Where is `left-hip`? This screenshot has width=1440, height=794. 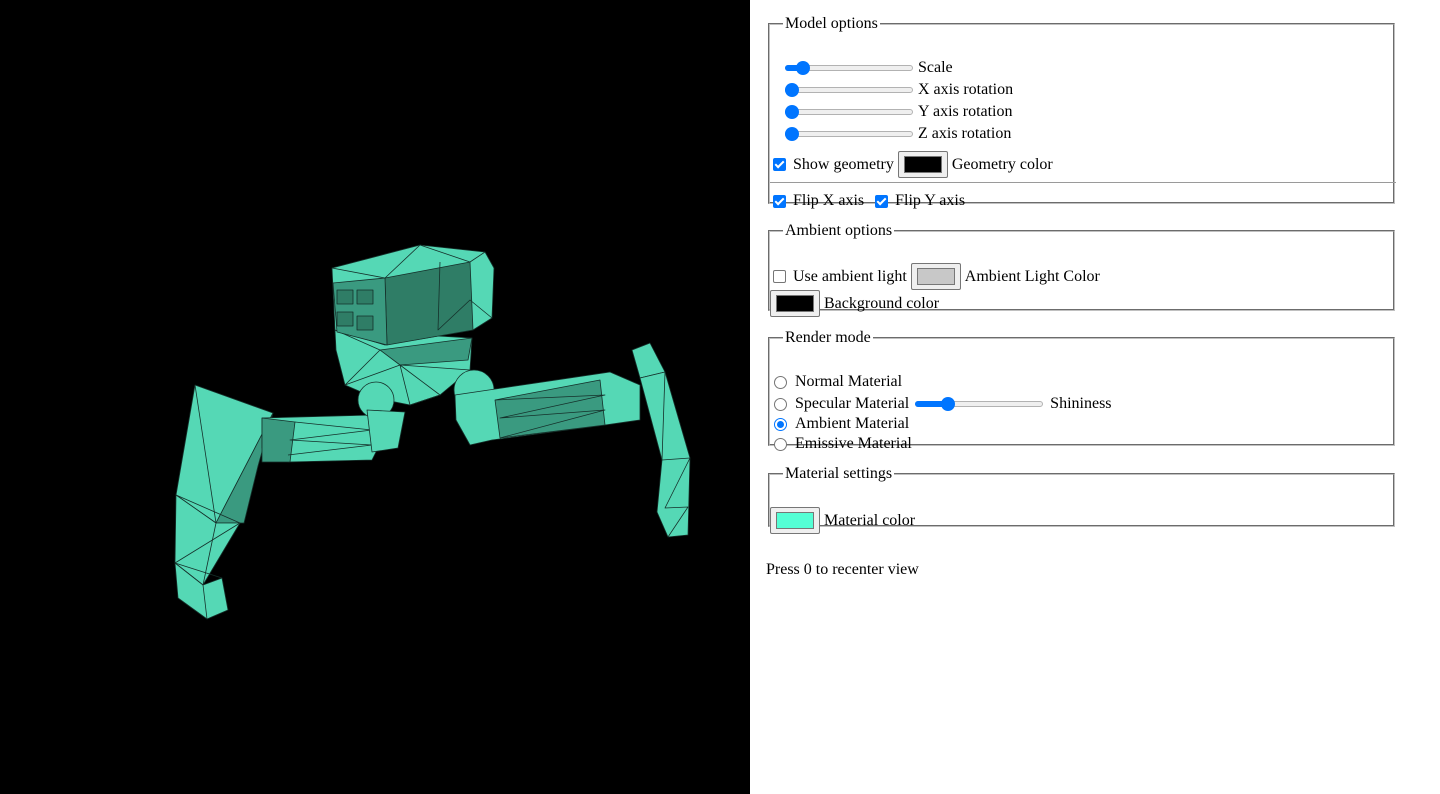
left-hip is located at coordinates (386, 431).